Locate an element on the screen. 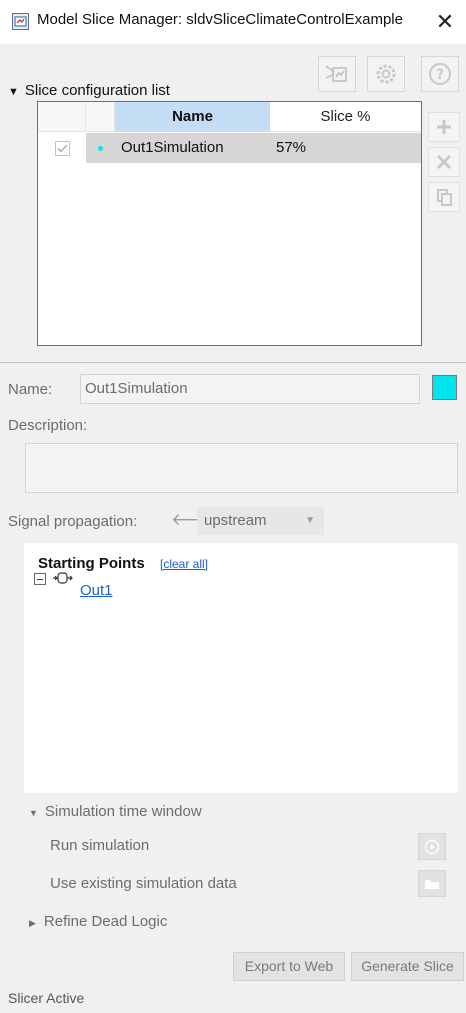  row-color-cell is located at coordinates (100, 148).